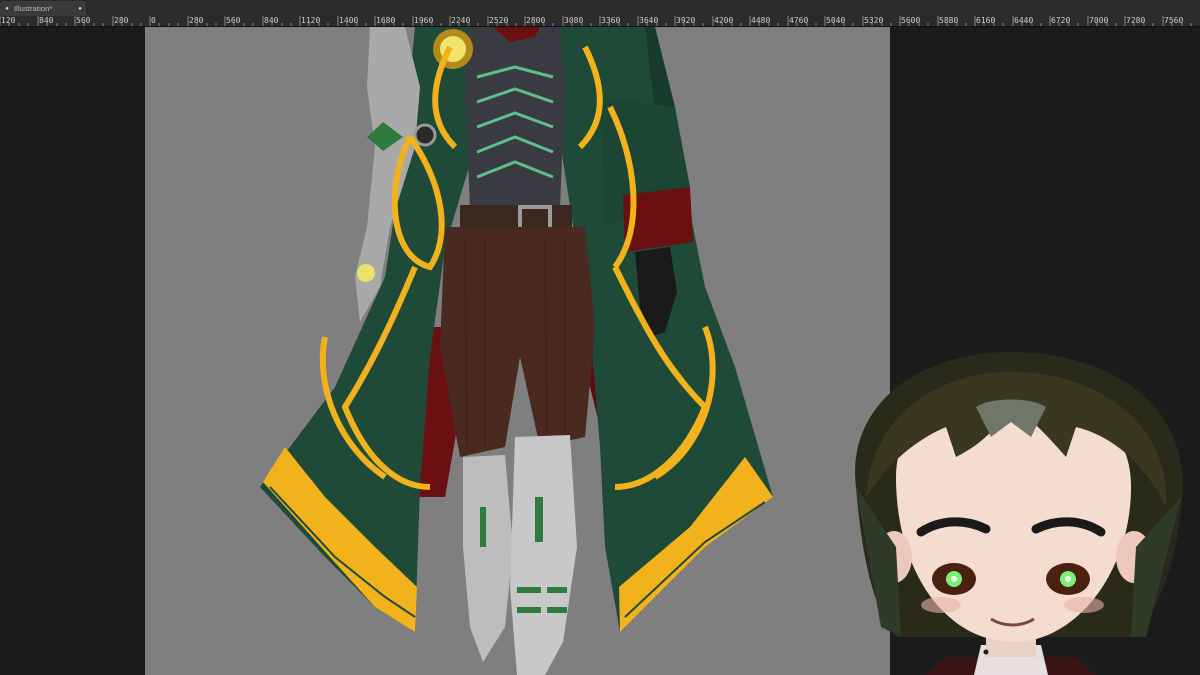 The width and height of the screenshot is (1200, 675). Describe the element at coordinates (600, 8) in the screenshot. I see `document-tab-bar: ● Illustration* ●` at that location.